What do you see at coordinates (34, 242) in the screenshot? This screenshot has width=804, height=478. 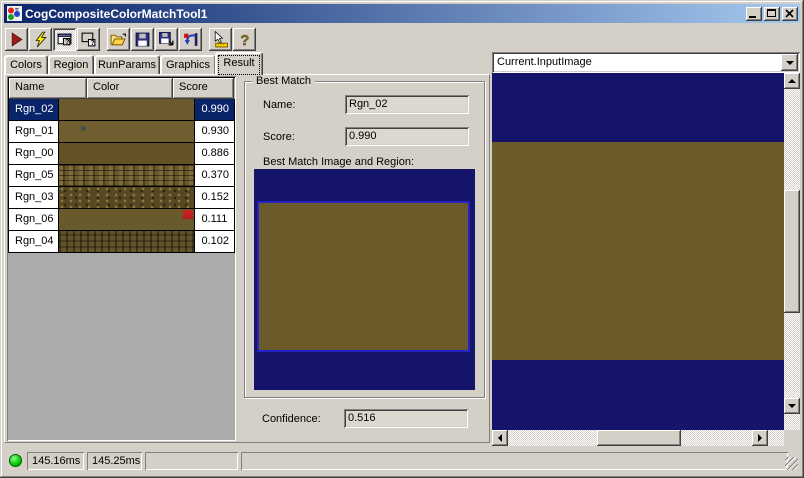 I see `cell-name: Rgn_04` at bounding box center [34, 242].